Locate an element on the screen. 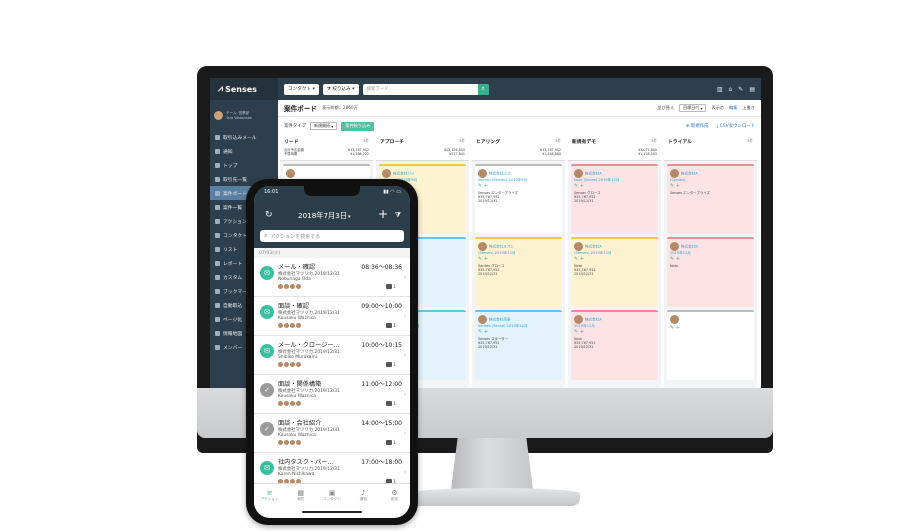  comment-count: 1 is located at coordinates (391, 365).